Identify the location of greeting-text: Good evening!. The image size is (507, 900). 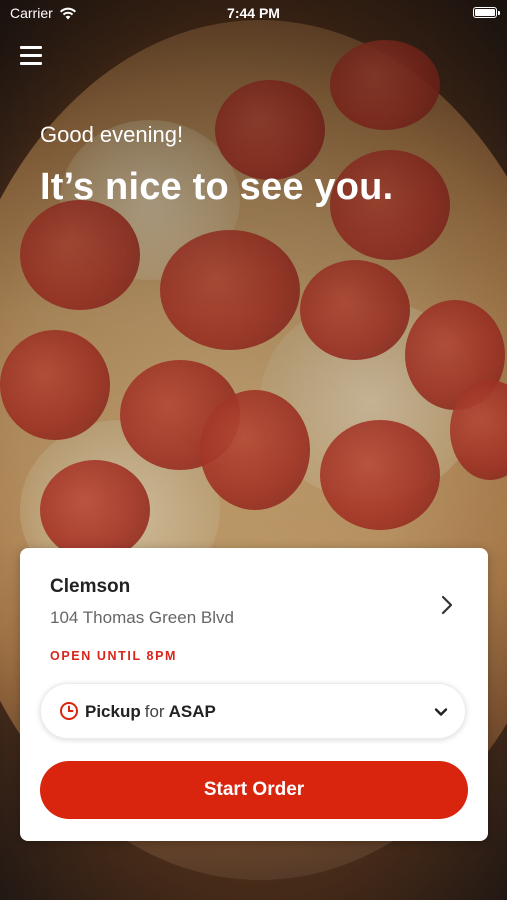
(112, 134).